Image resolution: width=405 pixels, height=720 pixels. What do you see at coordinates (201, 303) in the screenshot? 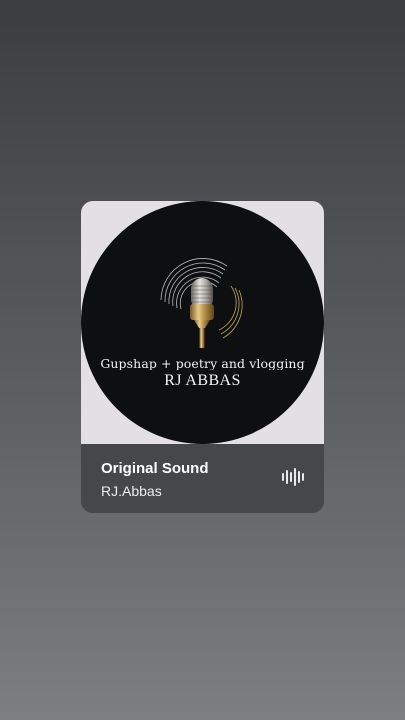
I see `microphone-icon` at bounding box center [201, 303].